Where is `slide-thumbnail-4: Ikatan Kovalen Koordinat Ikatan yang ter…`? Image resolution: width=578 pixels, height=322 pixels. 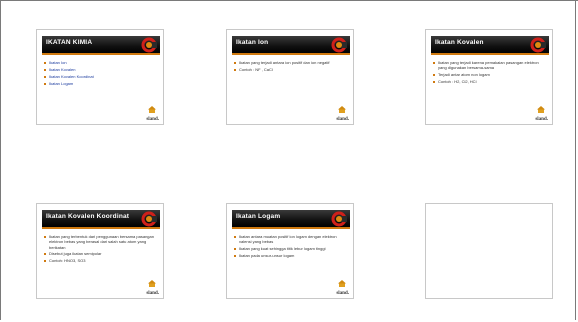
slide-thumbnail-4: Ikatan Kovalen Koordinat Ikatan yang ter… is located at coordinates (100, 251).